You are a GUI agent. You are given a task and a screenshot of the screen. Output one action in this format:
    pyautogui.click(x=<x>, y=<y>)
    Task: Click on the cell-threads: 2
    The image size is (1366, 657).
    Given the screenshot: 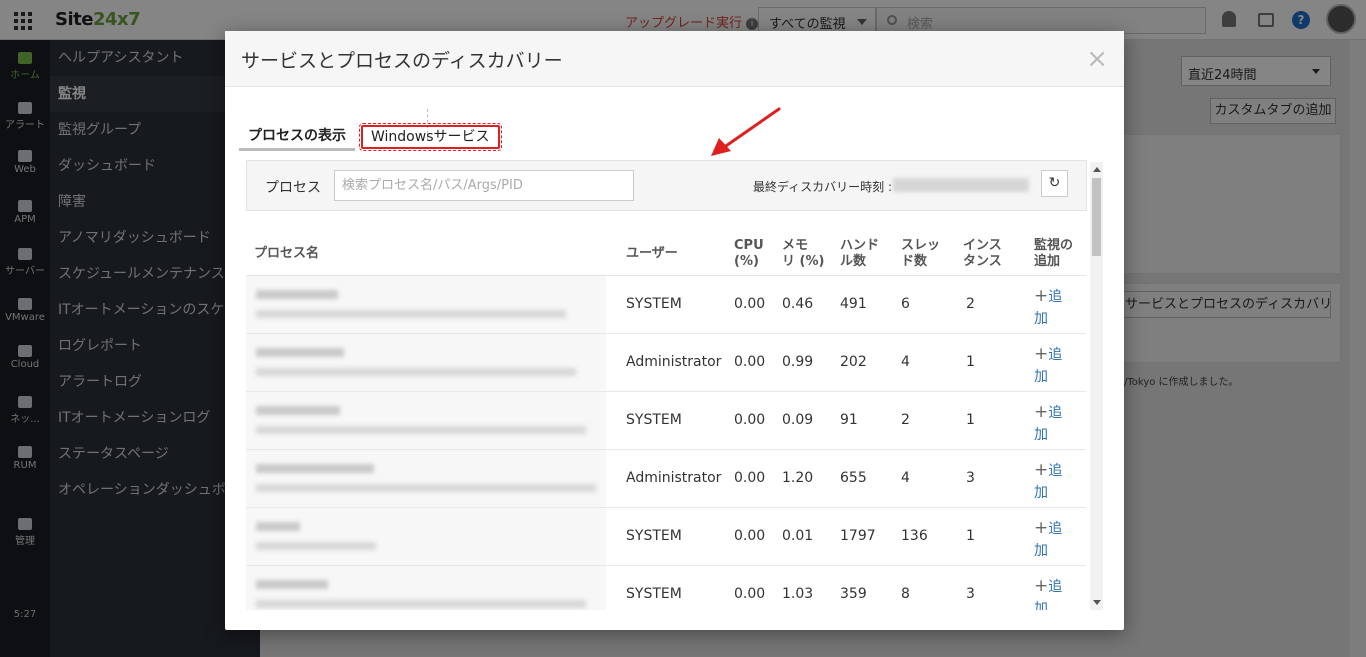 What is the action you would take?
    pyautogui.click(x=905, y=420)
    